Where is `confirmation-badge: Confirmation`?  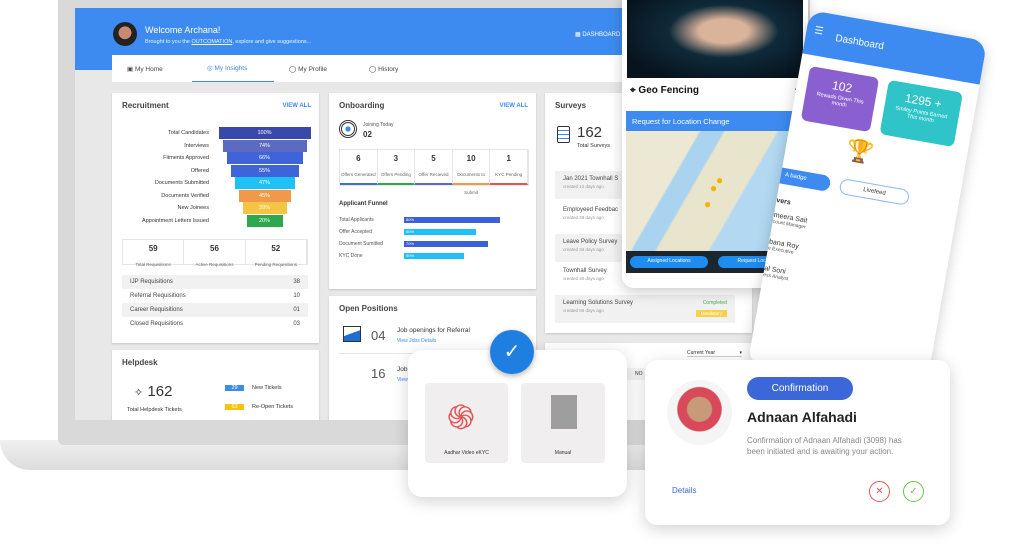 confirmation-badge: Confirmation is located at coordinates (800, 388).